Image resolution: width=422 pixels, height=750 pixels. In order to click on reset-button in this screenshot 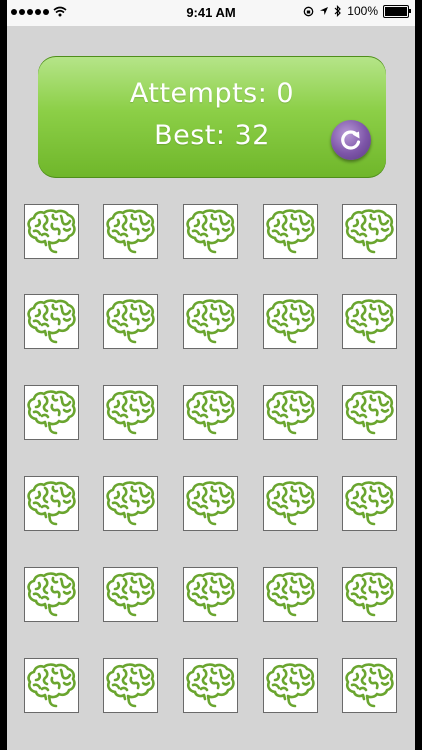, I will do `click(351, 140)`.